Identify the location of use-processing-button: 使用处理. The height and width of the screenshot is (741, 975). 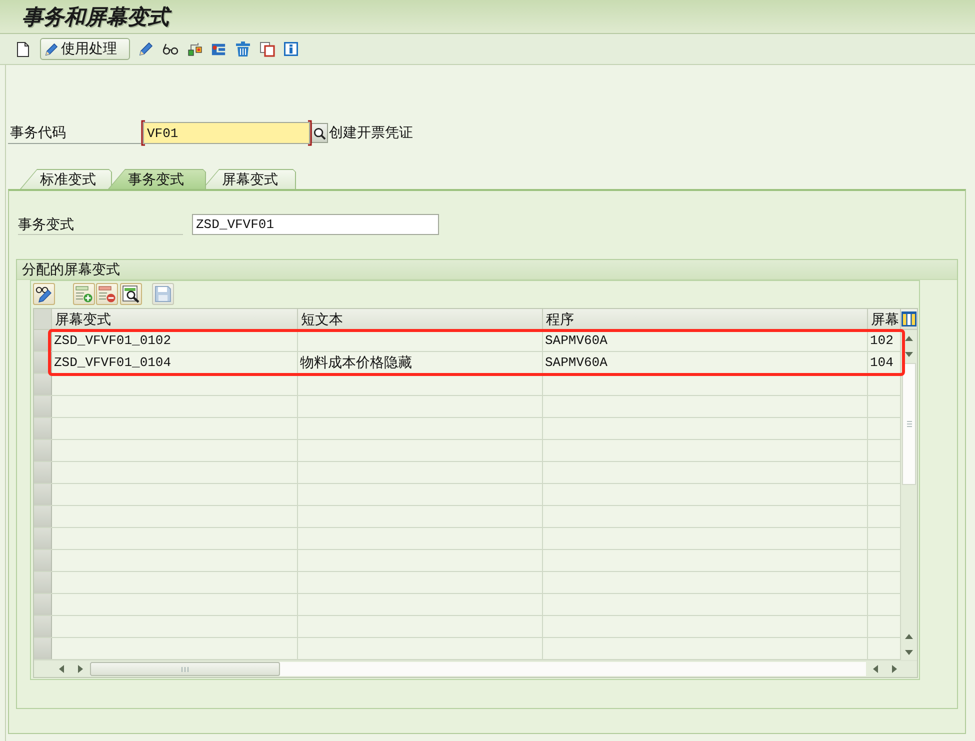
(85, 49).